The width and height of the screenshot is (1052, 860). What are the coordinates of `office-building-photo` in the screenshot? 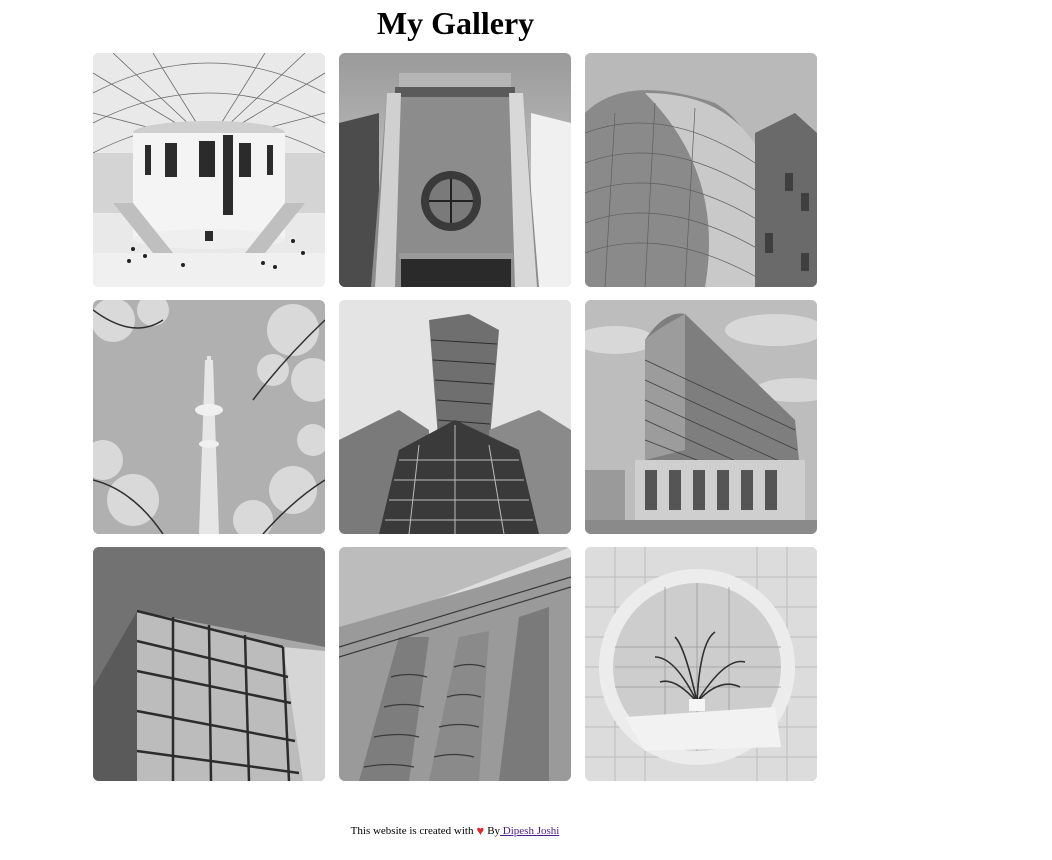 It's located at (701, 417).